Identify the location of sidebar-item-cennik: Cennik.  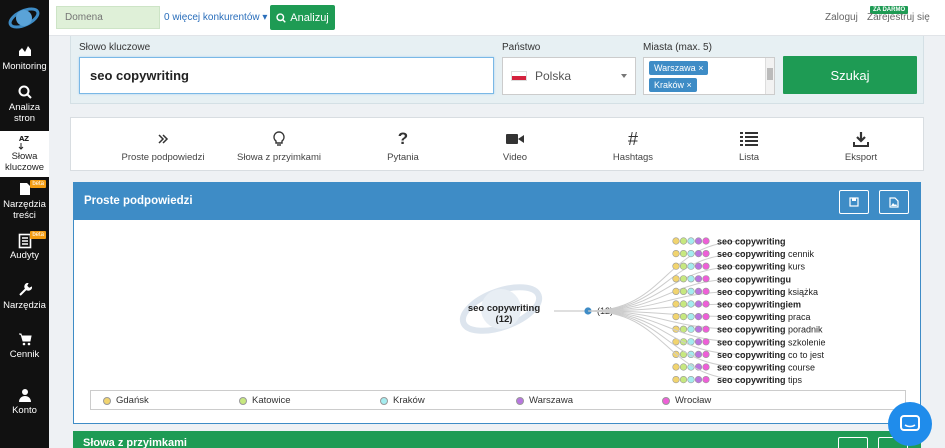
(24, 350).